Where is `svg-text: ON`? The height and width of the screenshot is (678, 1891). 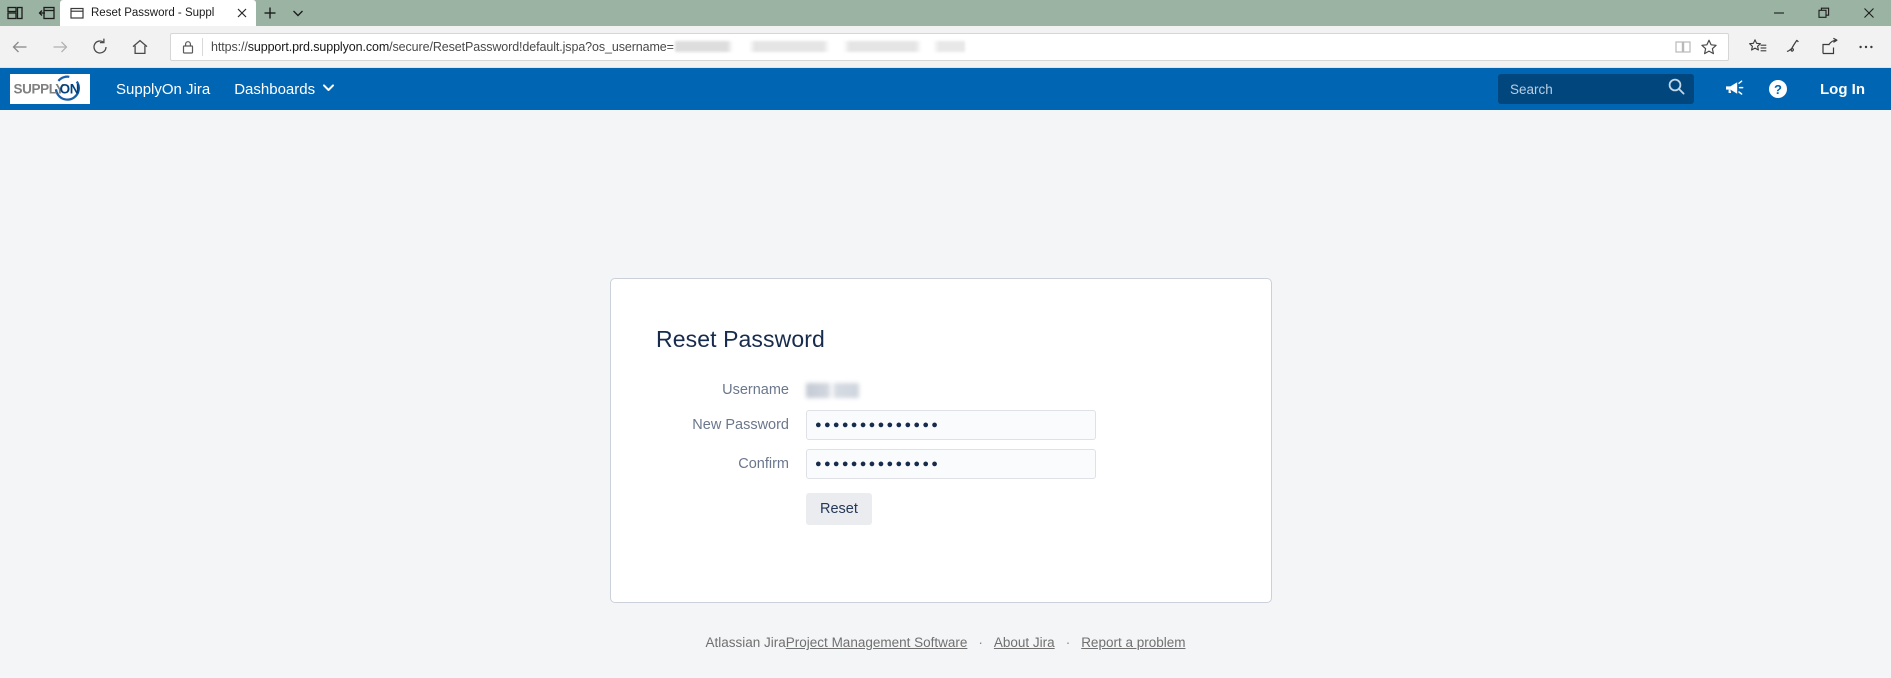 svg-text: ON is located at coordinates (70, 88).